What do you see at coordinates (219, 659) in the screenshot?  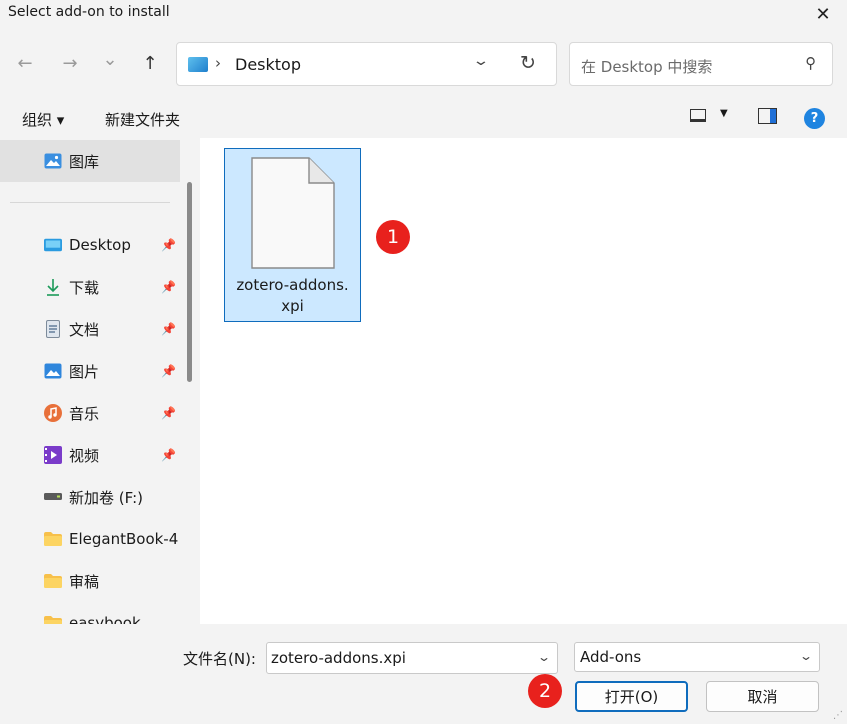 I see `filename-label: 文件名(N):` at bounding box center [219, 659].